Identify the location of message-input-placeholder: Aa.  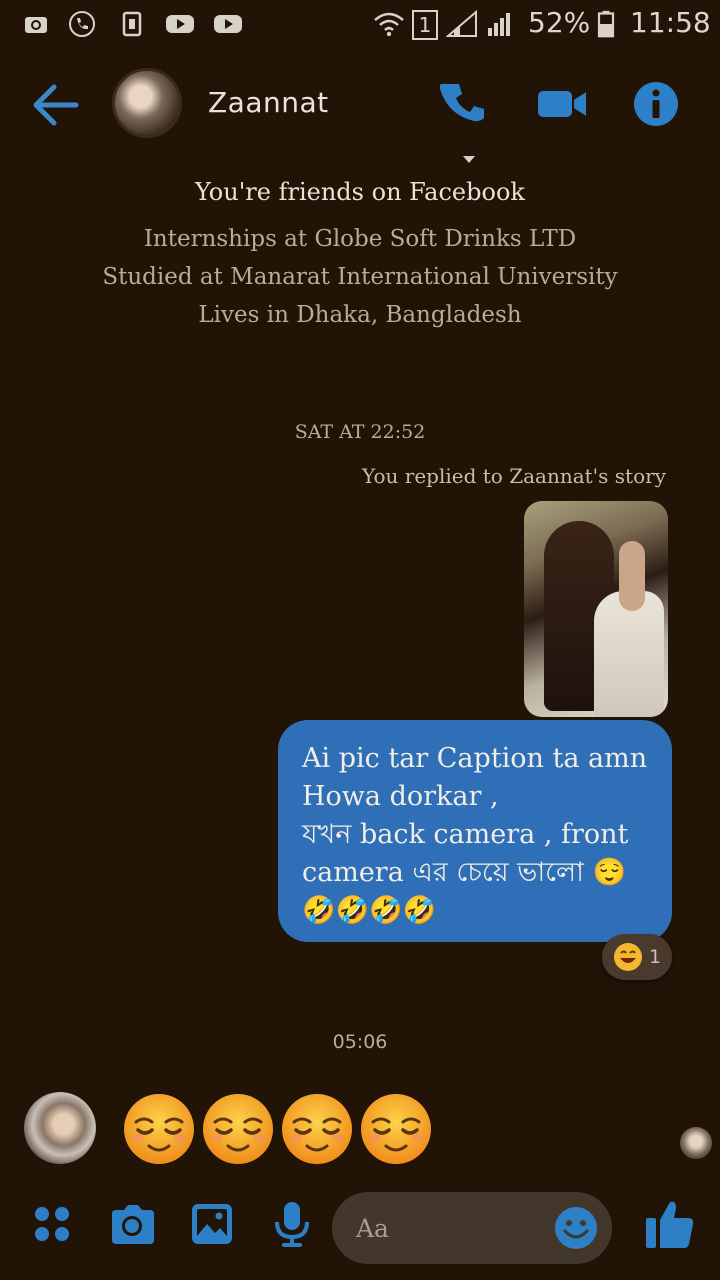
(372, 1228).